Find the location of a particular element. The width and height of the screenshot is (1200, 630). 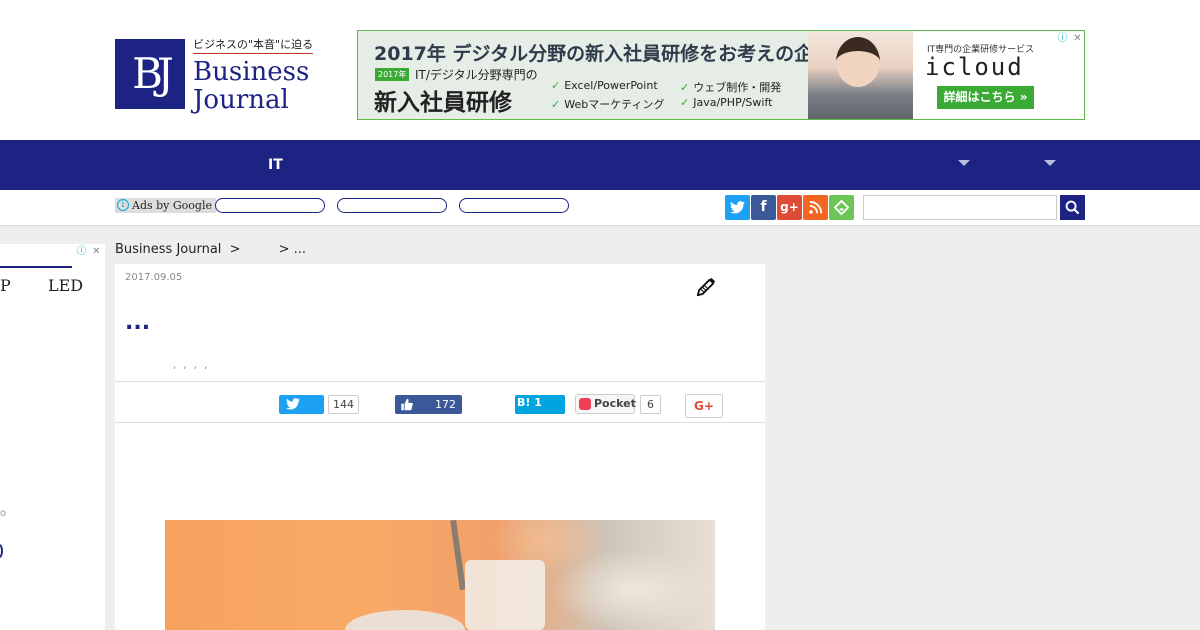

left-ad-divider is located at coordinates (36, 267).